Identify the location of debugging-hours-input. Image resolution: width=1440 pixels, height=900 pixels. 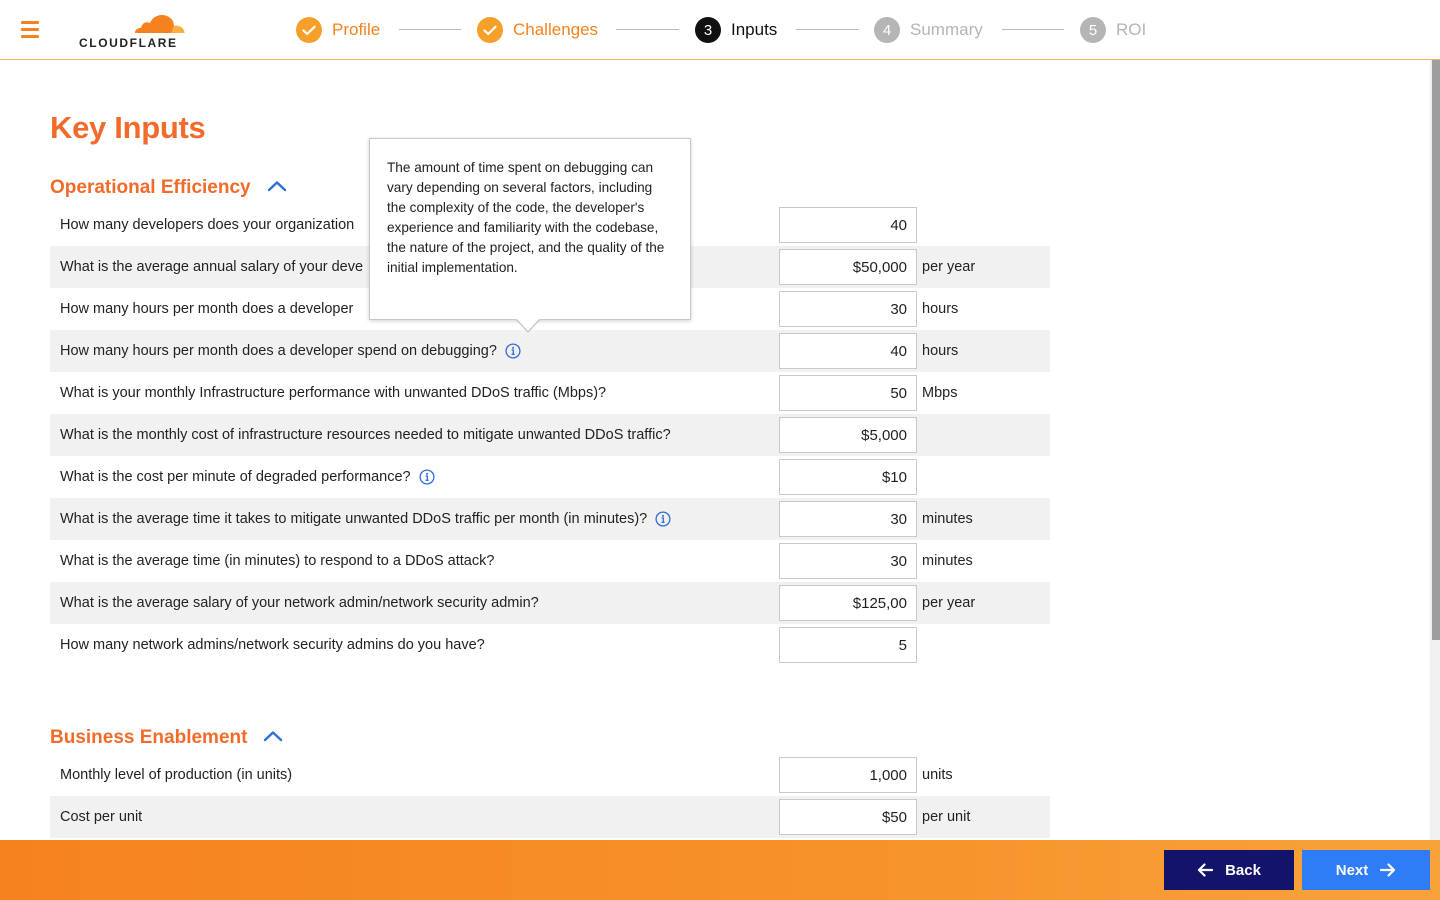
(848, 351).